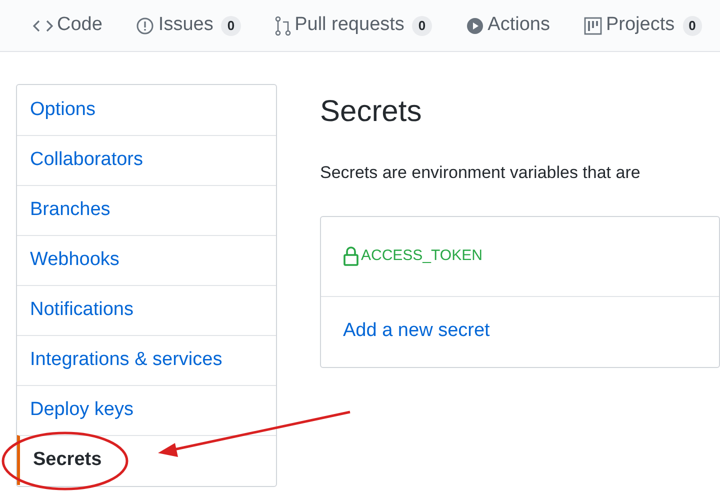  Describe the element at coordinates (508, 25) in the screenshot. I see `repo-tab: Actions` at that location.